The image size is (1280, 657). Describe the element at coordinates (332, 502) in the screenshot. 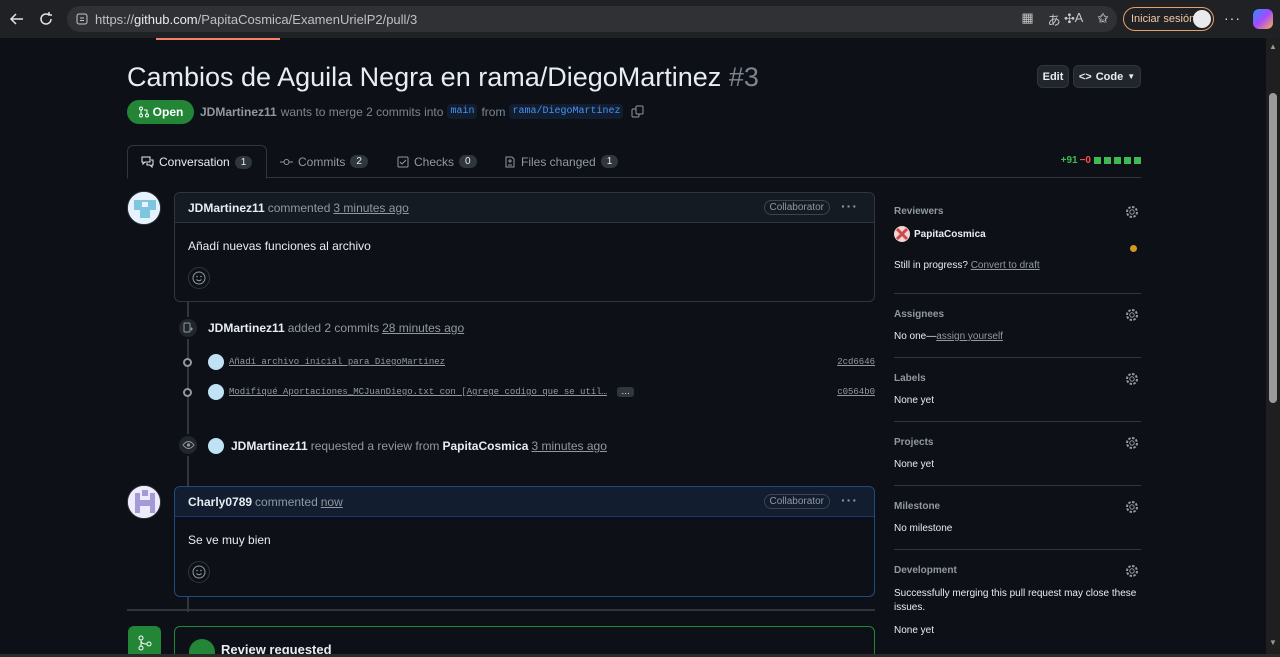

I see `comment-time: now` at that location.